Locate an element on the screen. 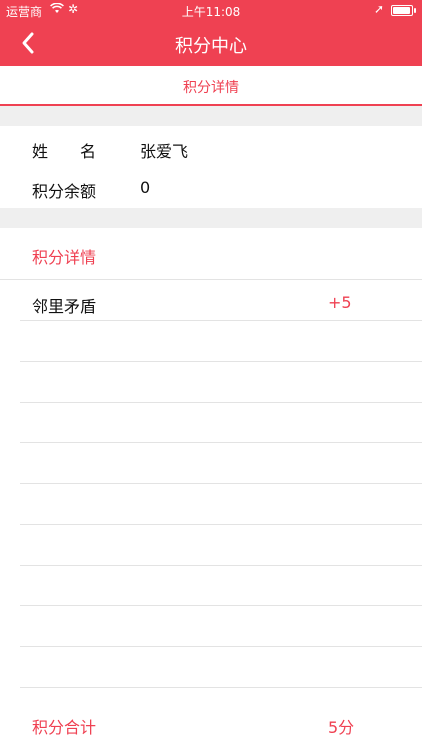 This screenshot has height=750, width=422. item-points: +5 is located at coordinates (340, 302).